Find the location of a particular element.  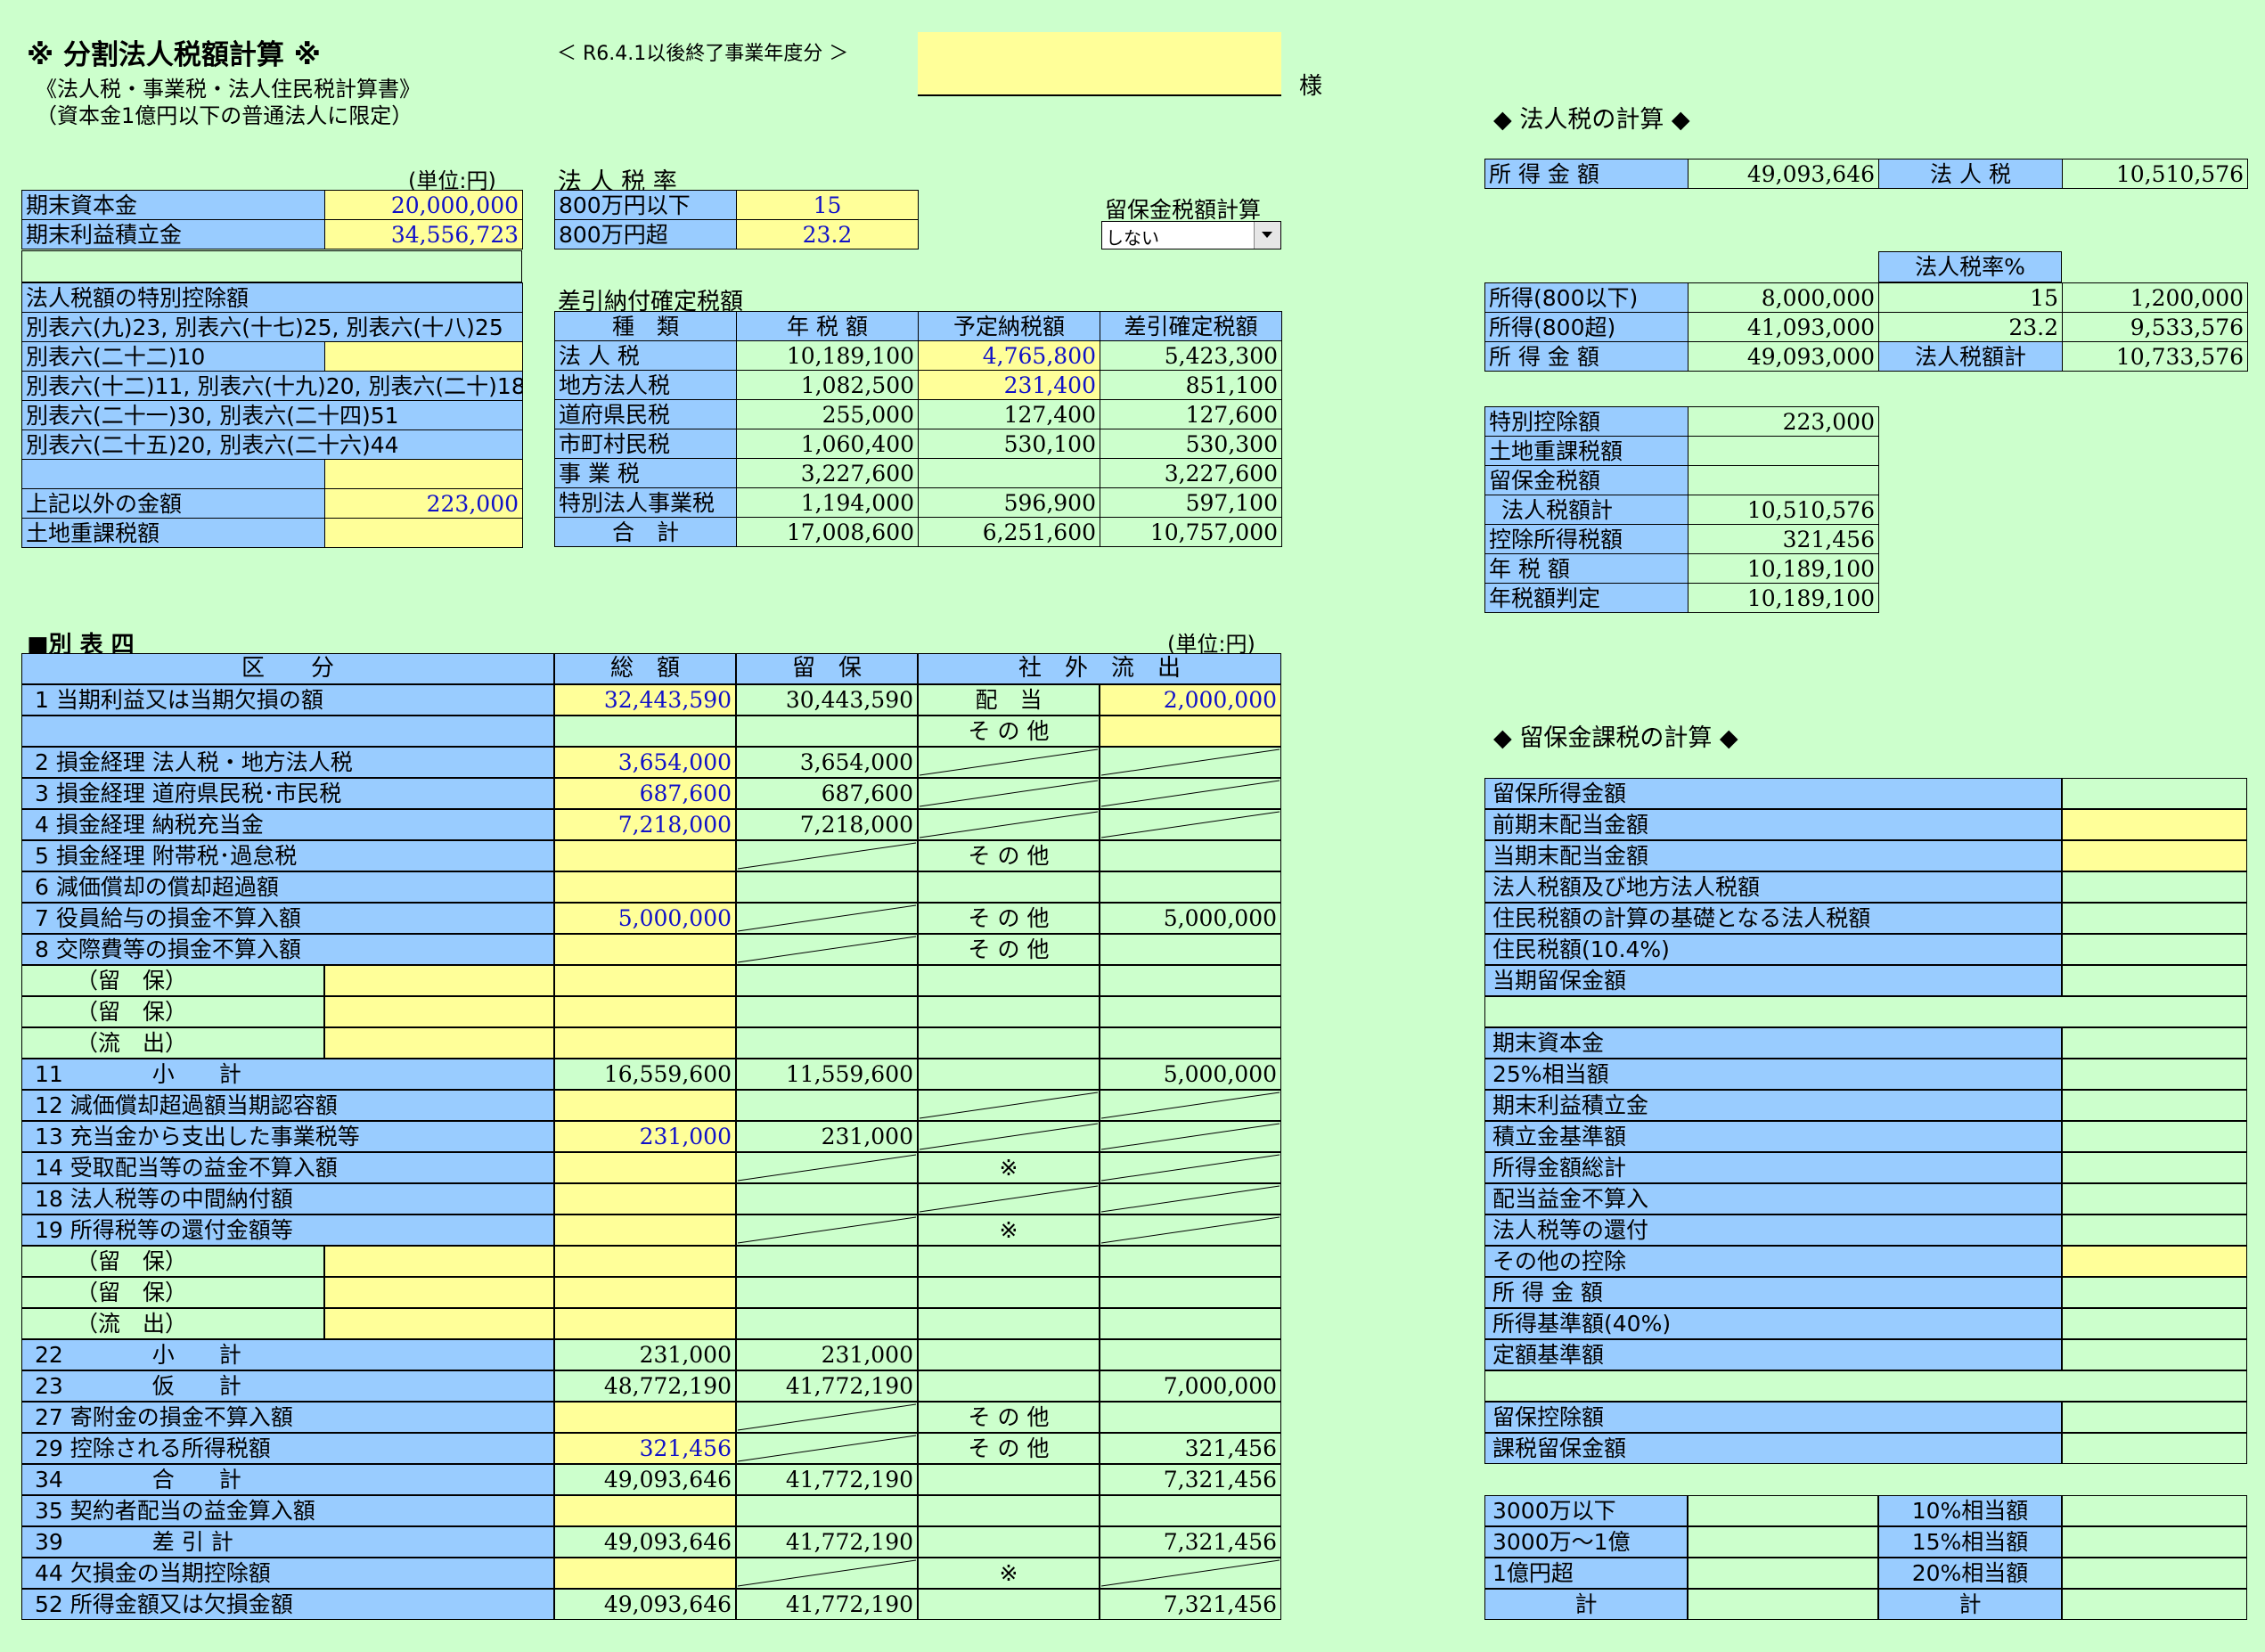

row-label: 14 受取配当等の益金不算入額 is located at coordinates (287, 1167).